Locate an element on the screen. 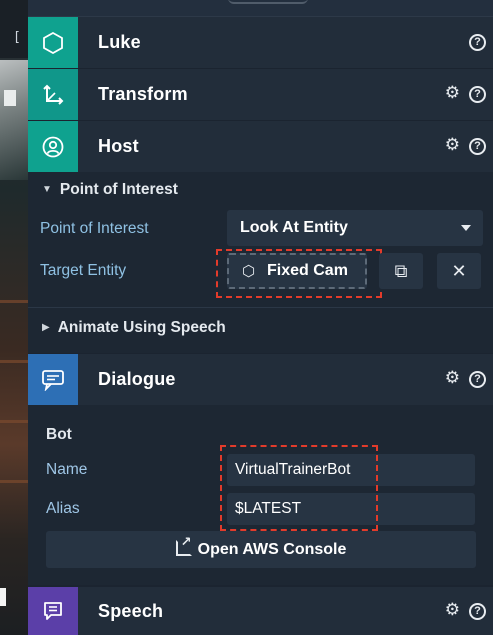  poi-label: Point of Interest is located at coordinates (94, 228).